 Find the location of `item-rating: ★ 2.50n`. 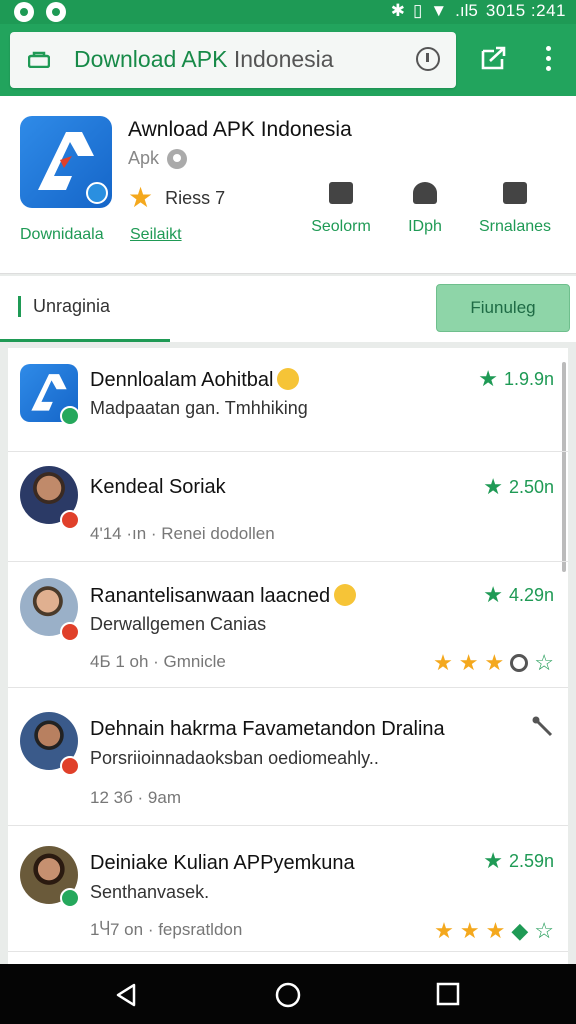

item-rating: ★ 2.50n is located at coordinates (518, 487).